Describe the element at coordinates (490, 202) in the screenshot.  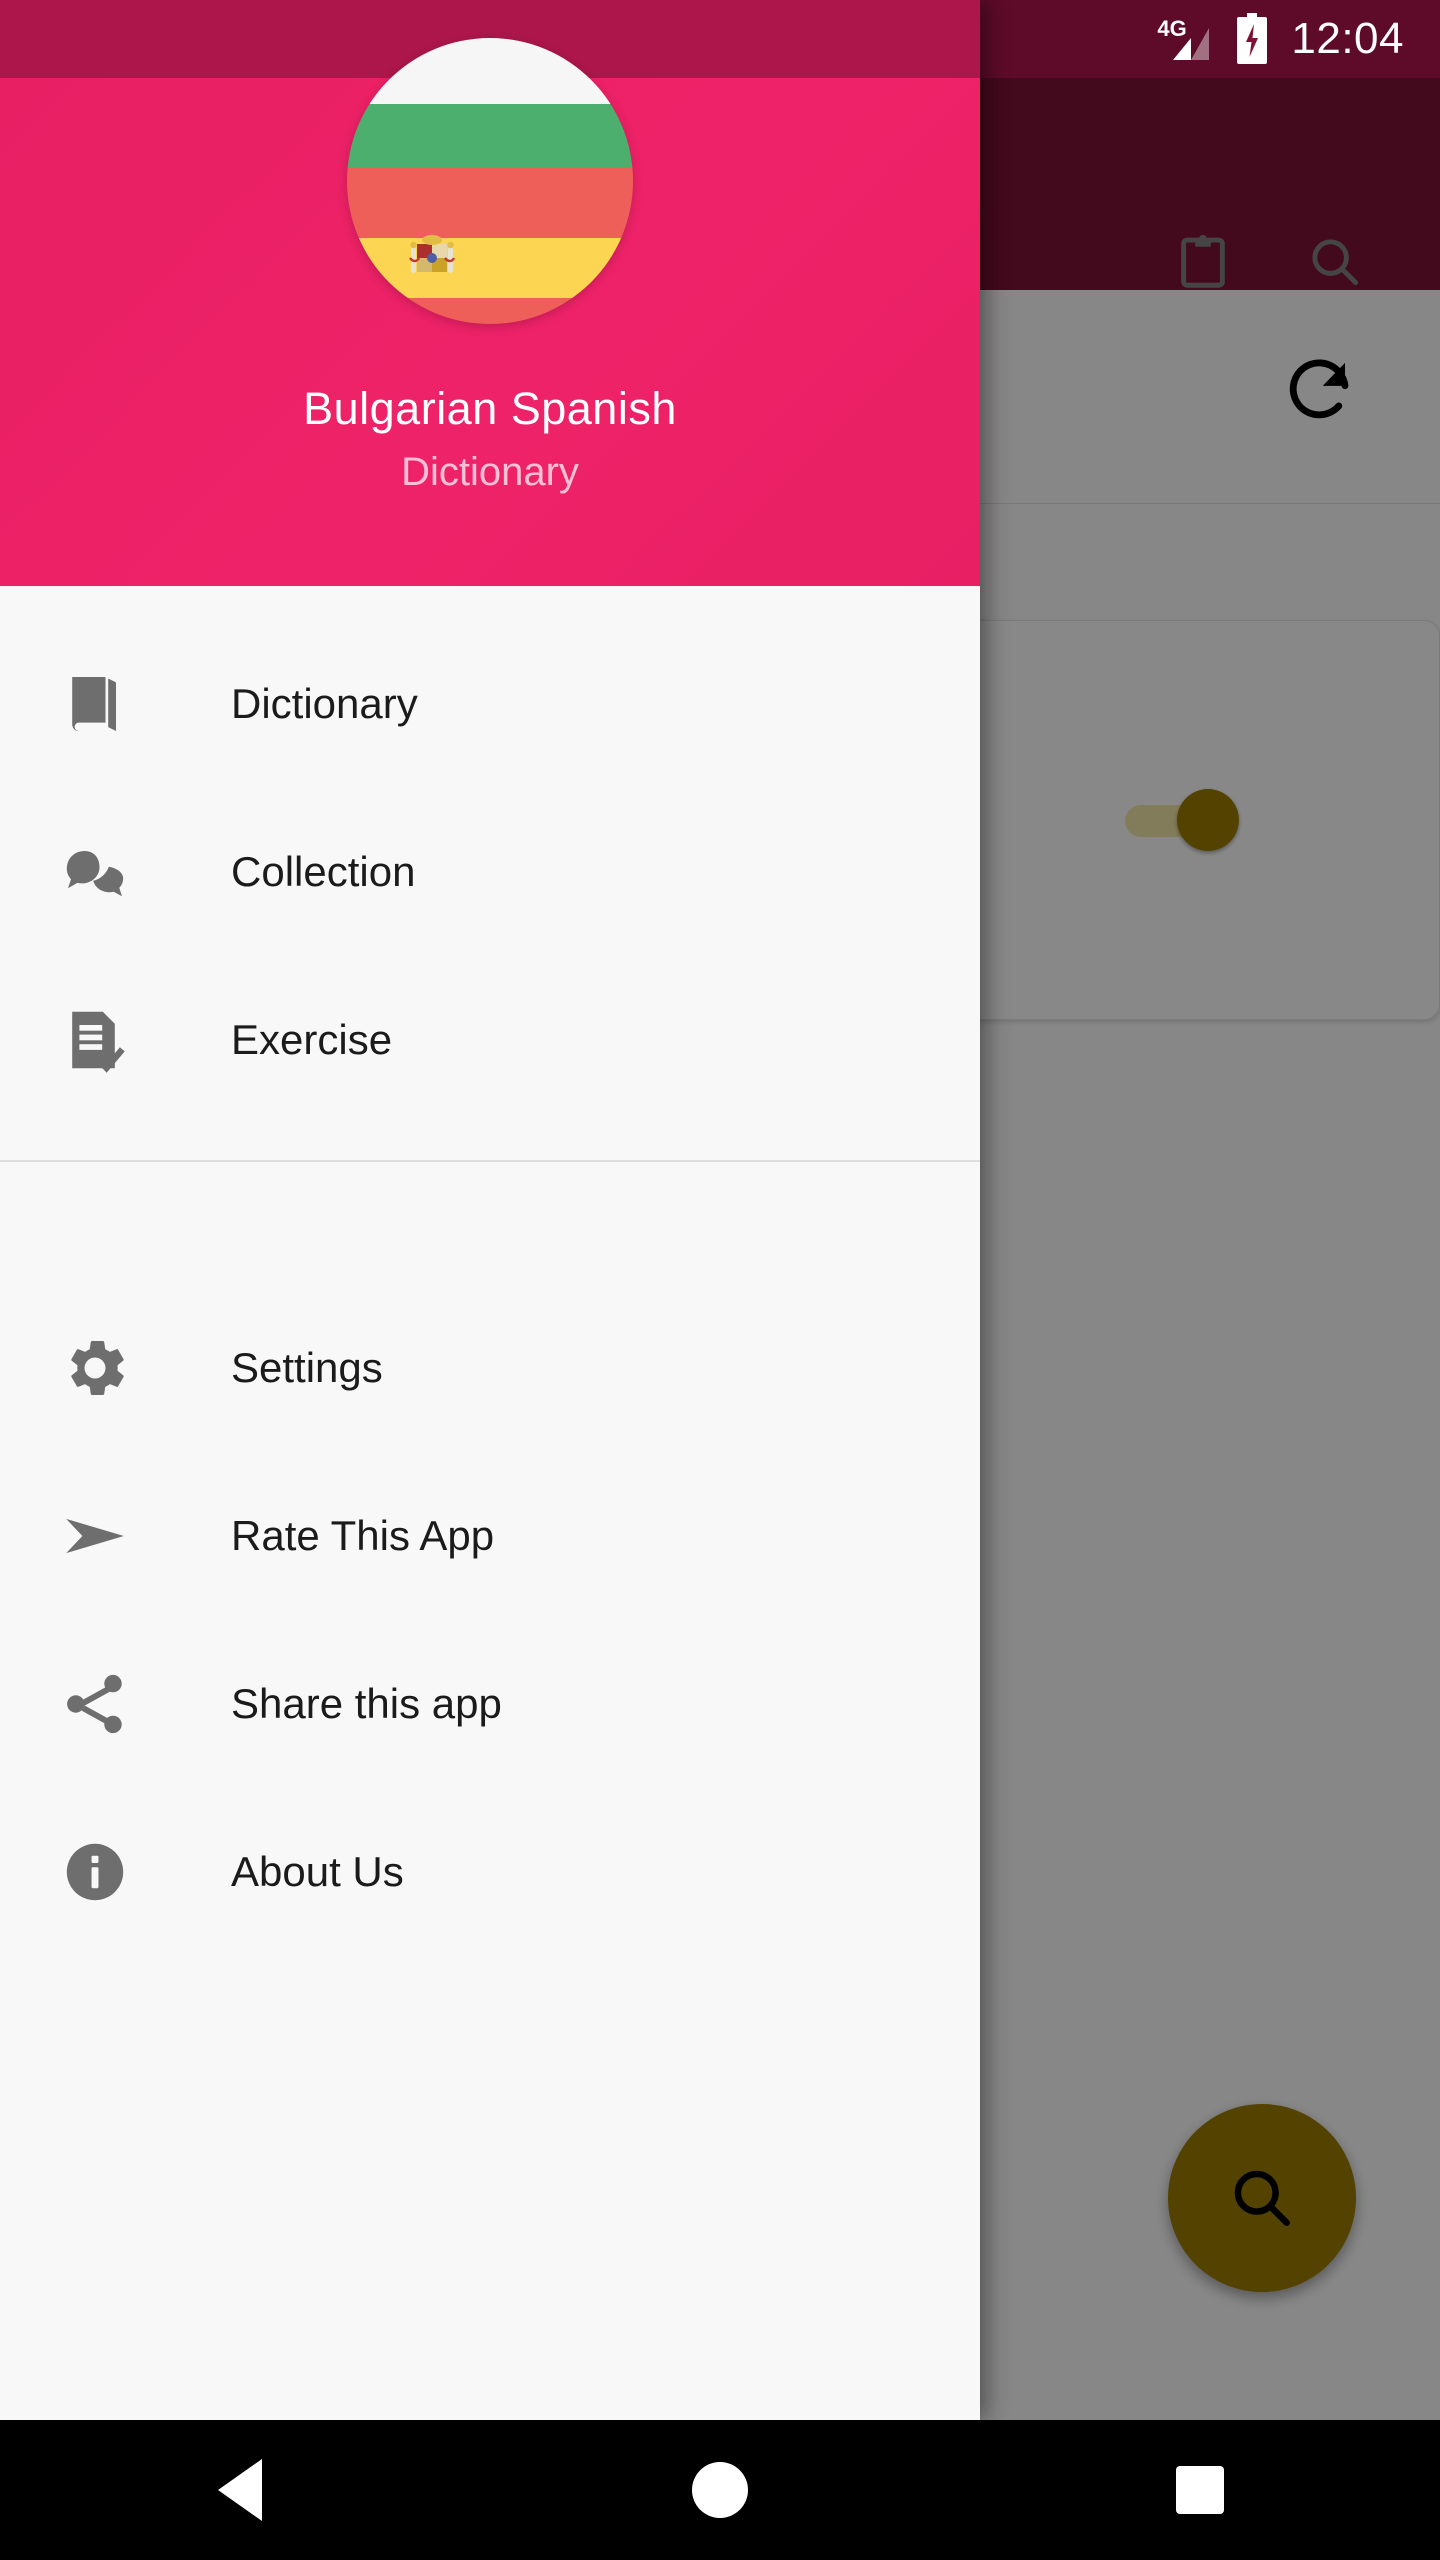
I see `flag-stripe-red-top` at that location.